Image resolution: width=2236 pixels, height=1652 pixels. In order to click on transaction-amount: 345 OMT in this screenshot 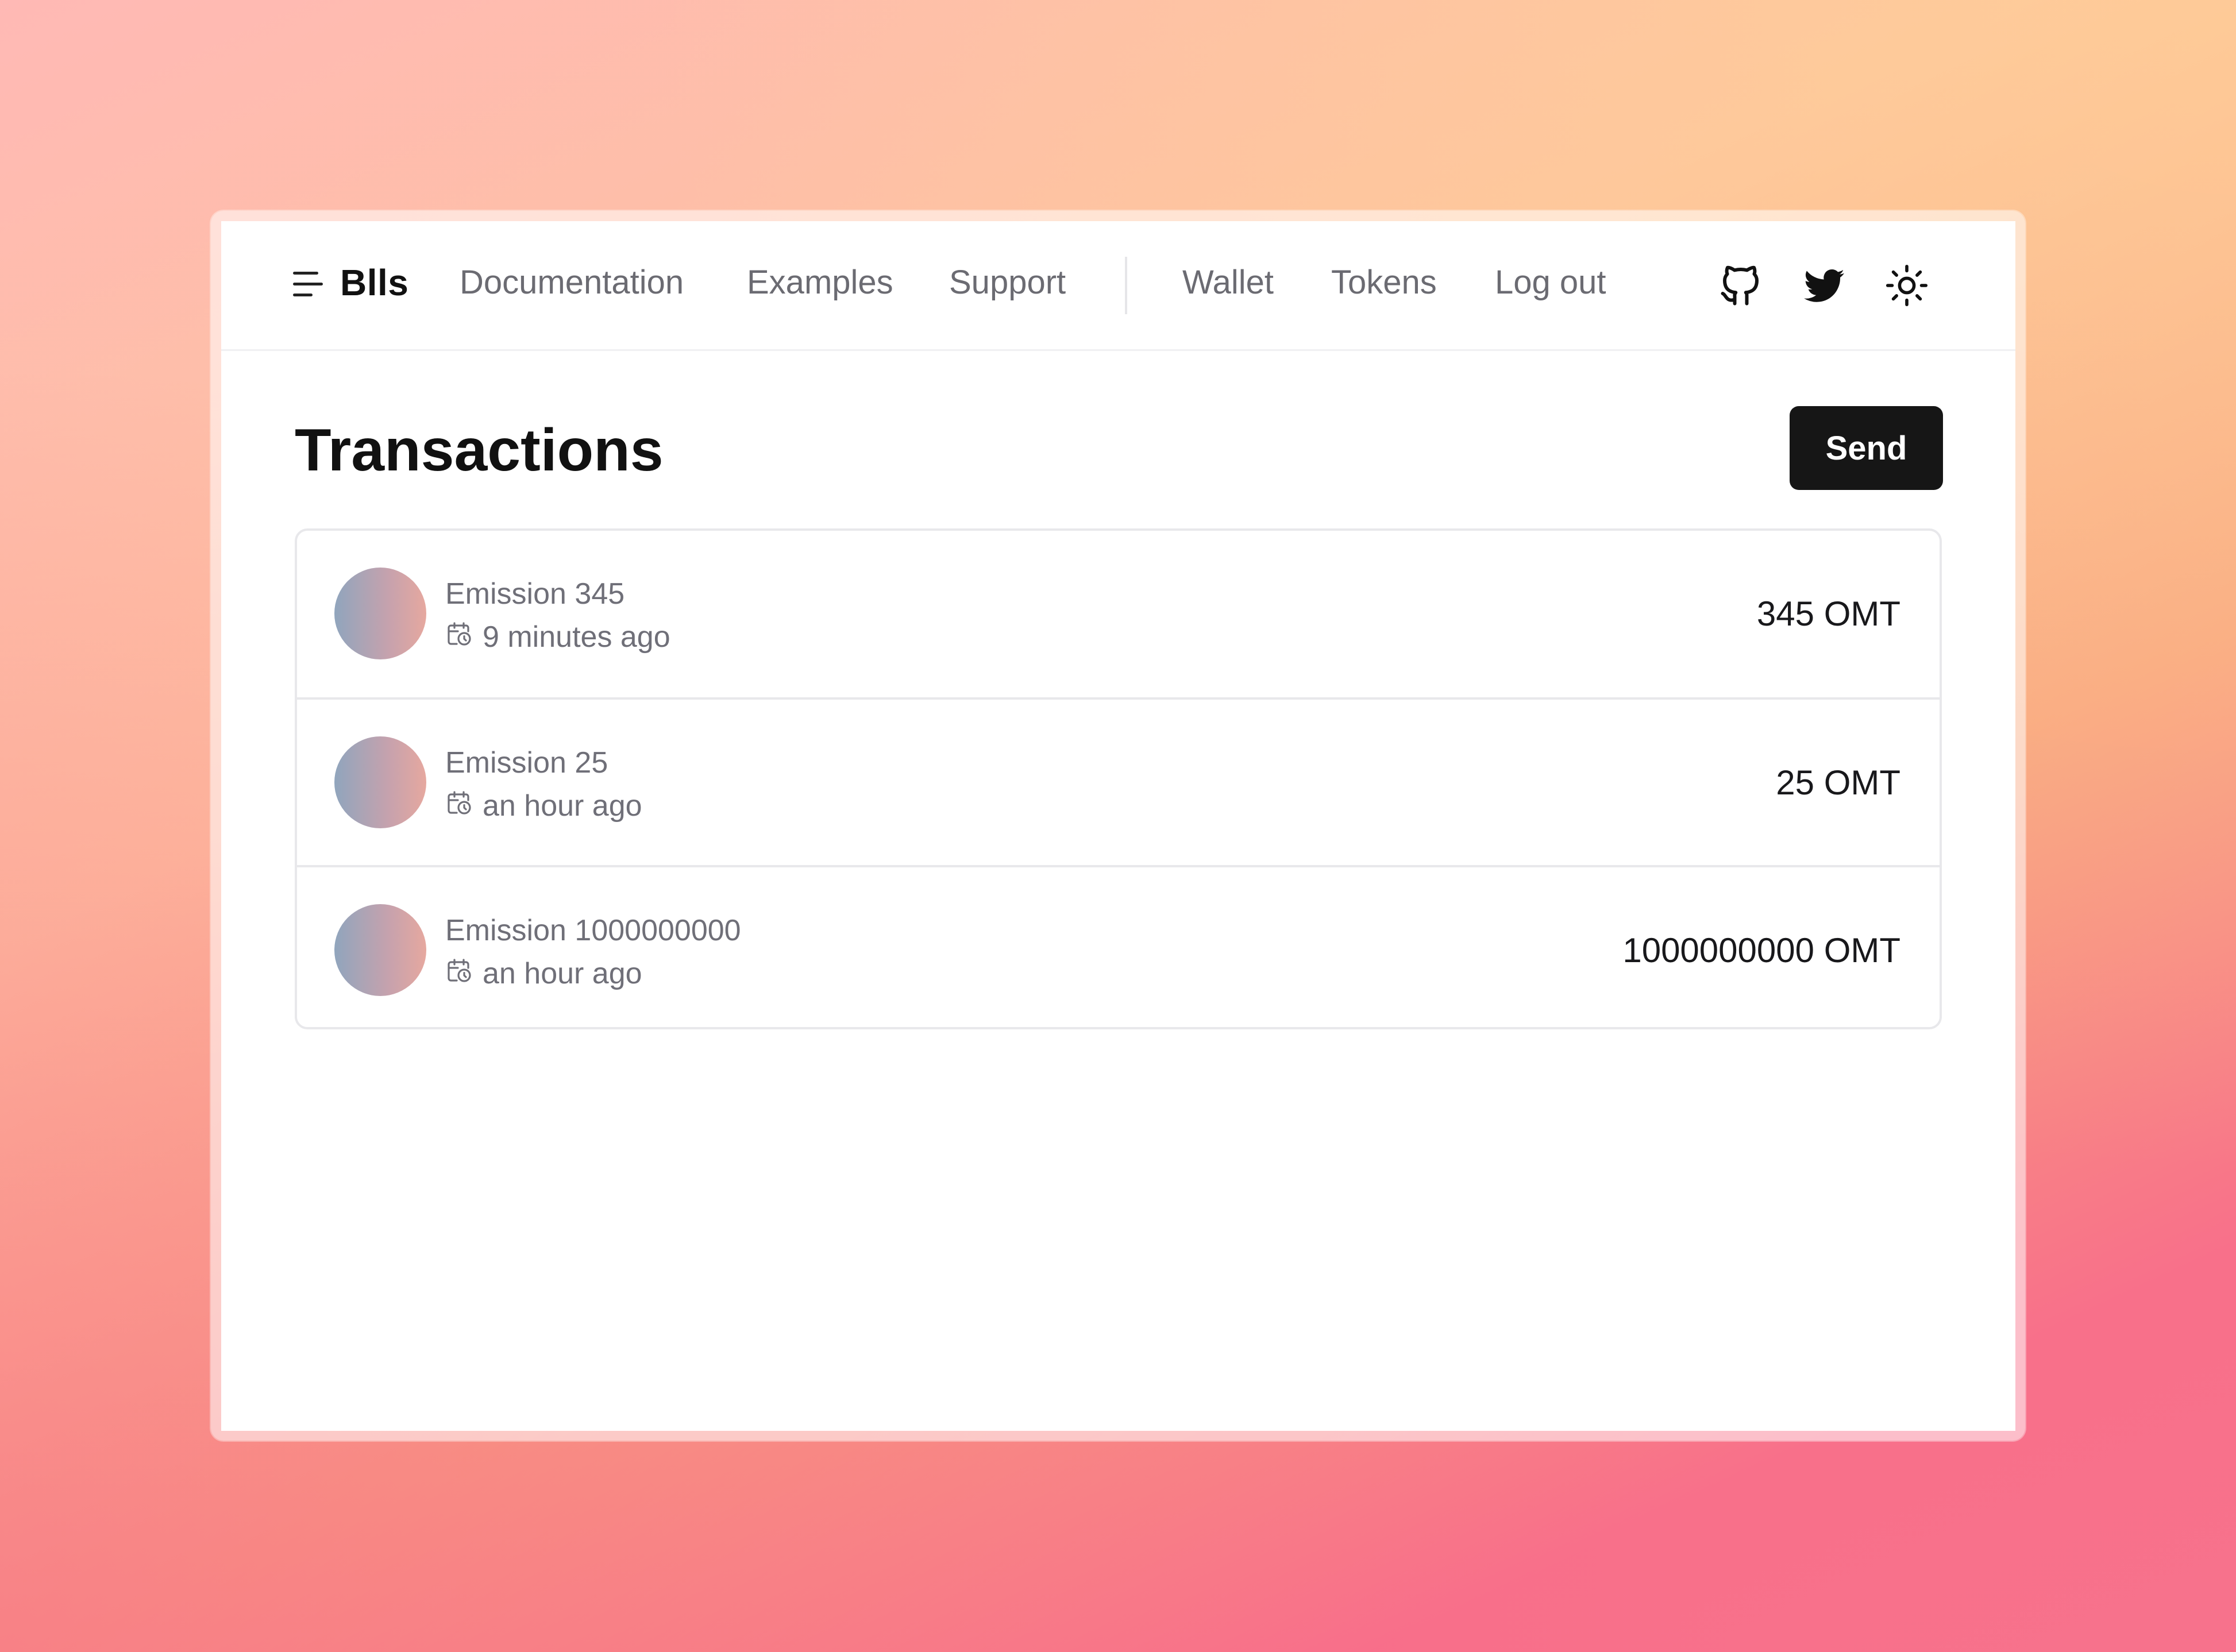, I will do `click(1828, 614)`.